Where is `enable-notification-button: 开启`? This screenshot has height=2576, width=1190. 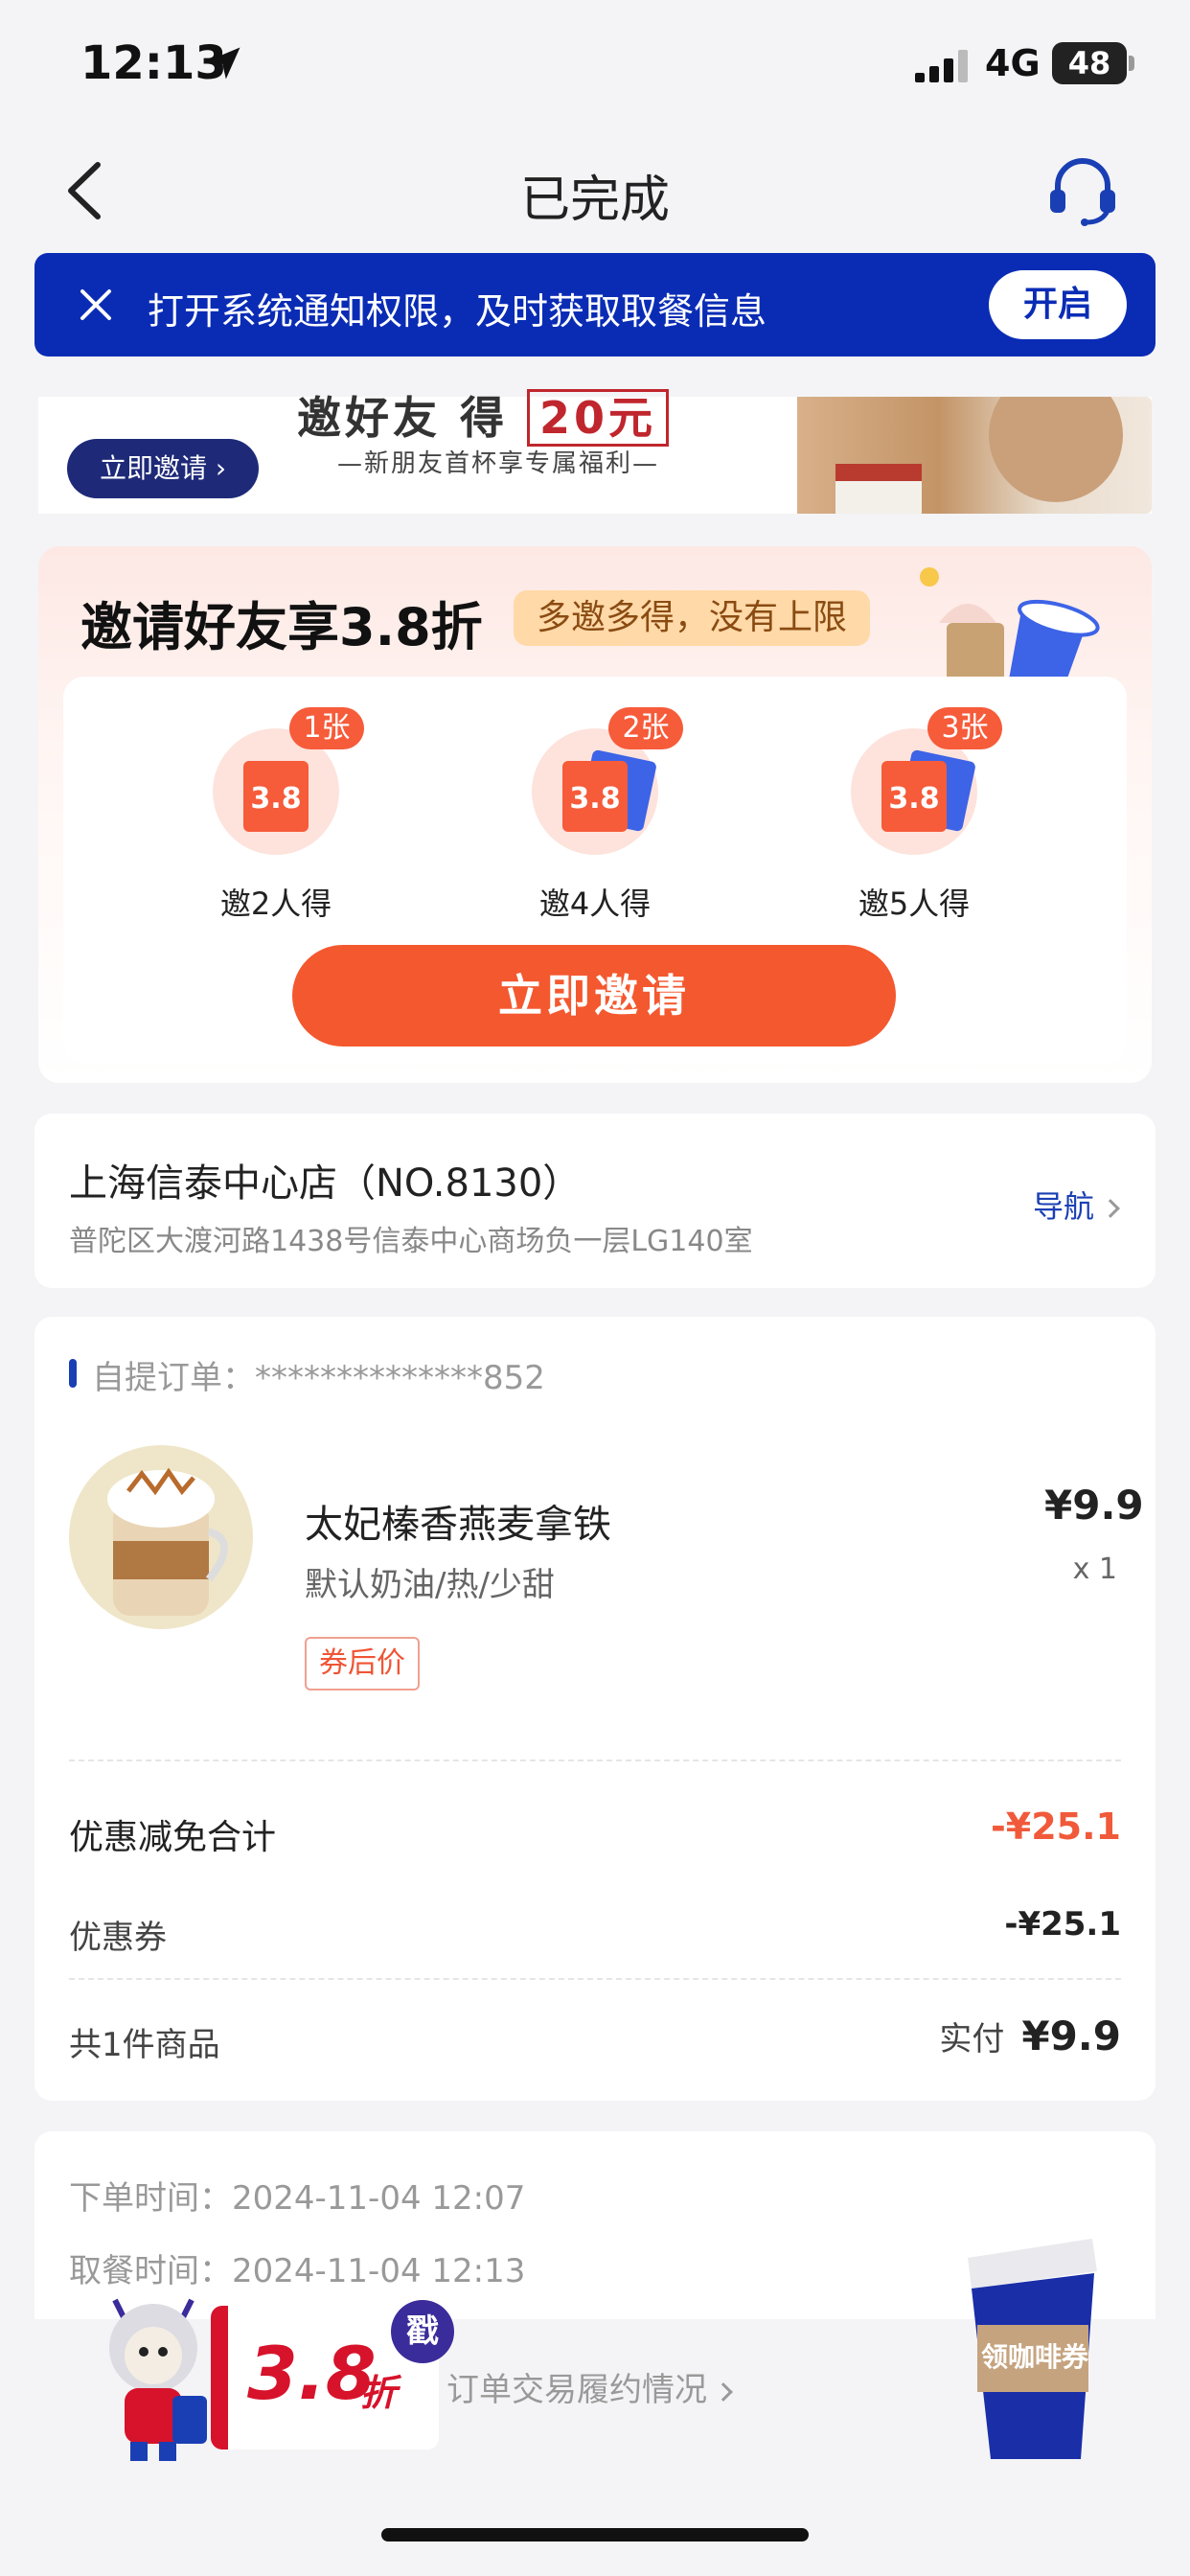 enable-notification-button: 开启 is located at coordinates (1058, 304).